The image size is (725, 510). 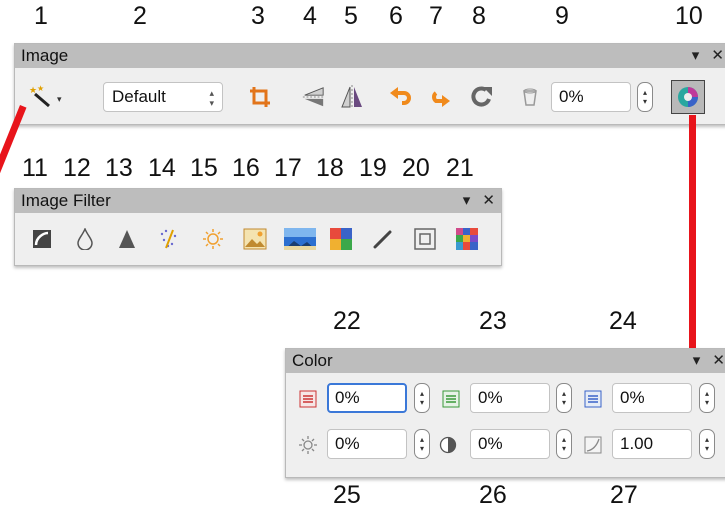 I want to click on callout-7: 7, so click(x=436, y=16).